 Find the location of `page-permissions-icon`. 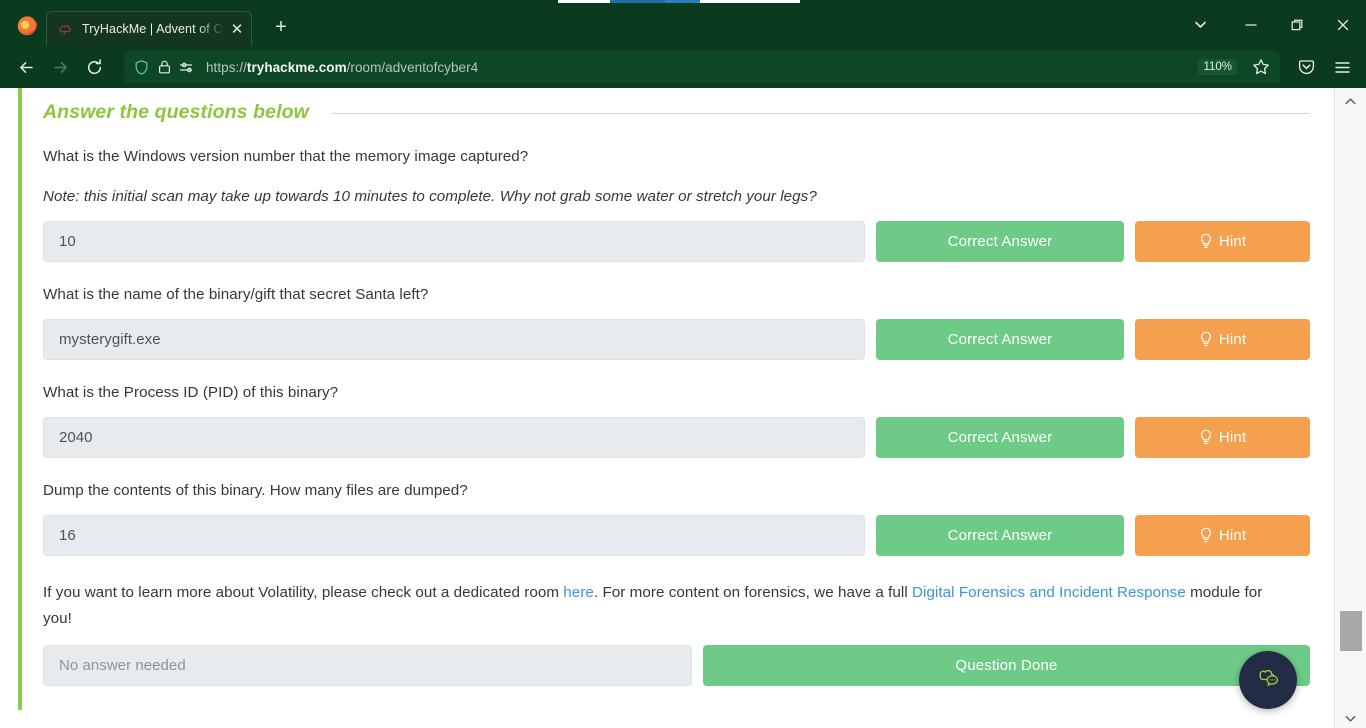

page-permissions-icon is located at coordinates (187, 67).